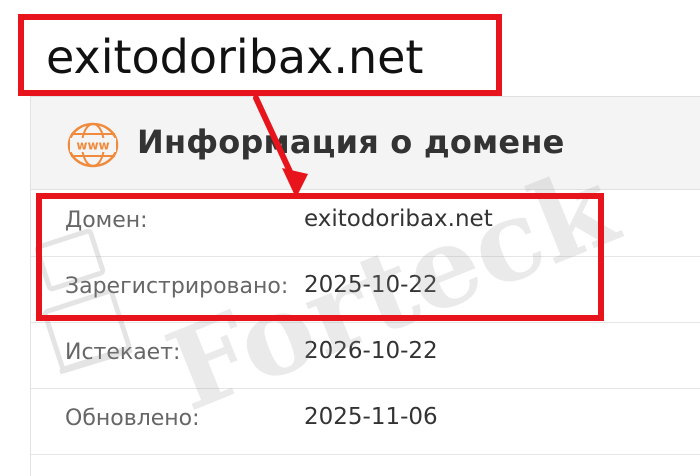 The image size is (700, 476). I want to click on domain-callout: exitodoribax.net, so click(260, 55).